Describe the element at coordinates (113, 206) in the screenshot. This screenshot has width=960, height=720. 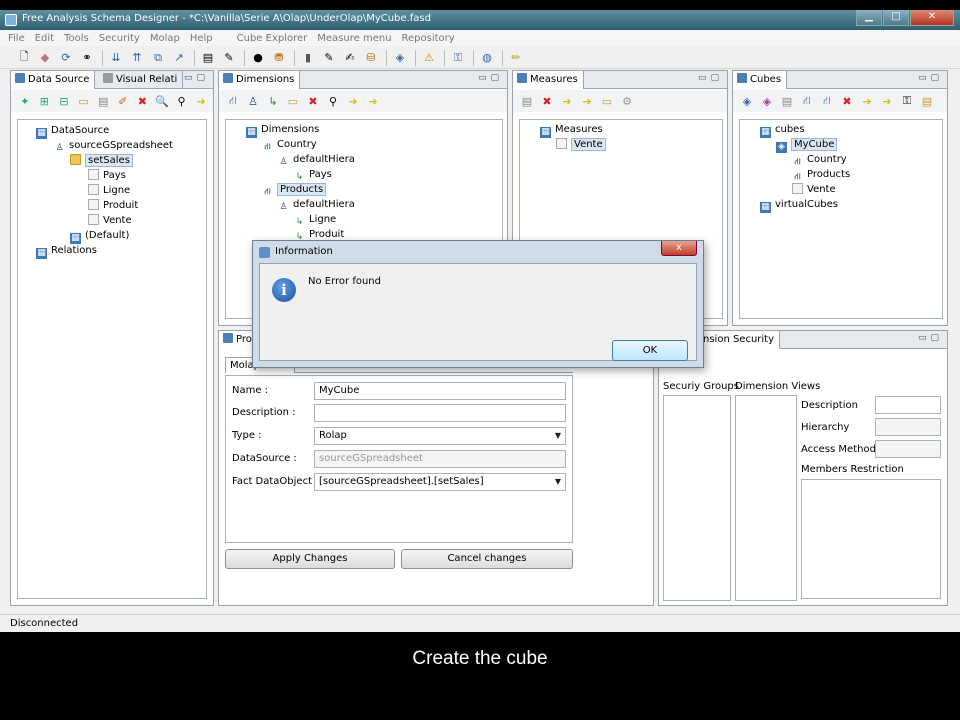
I see `tree-node-produit: Produit` at that location.